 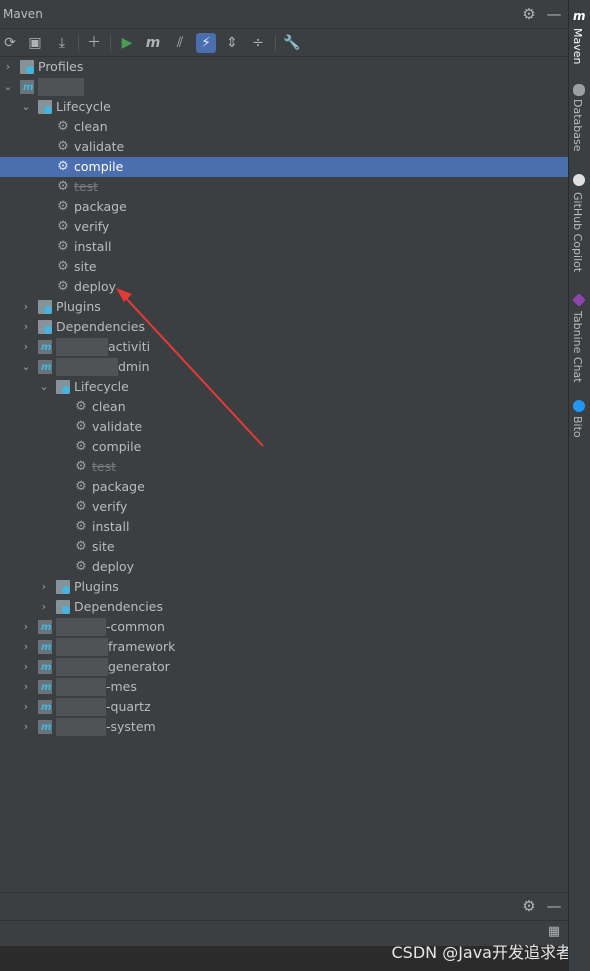 I want to click on add-icon: ＋, so click(x=94, y=43).